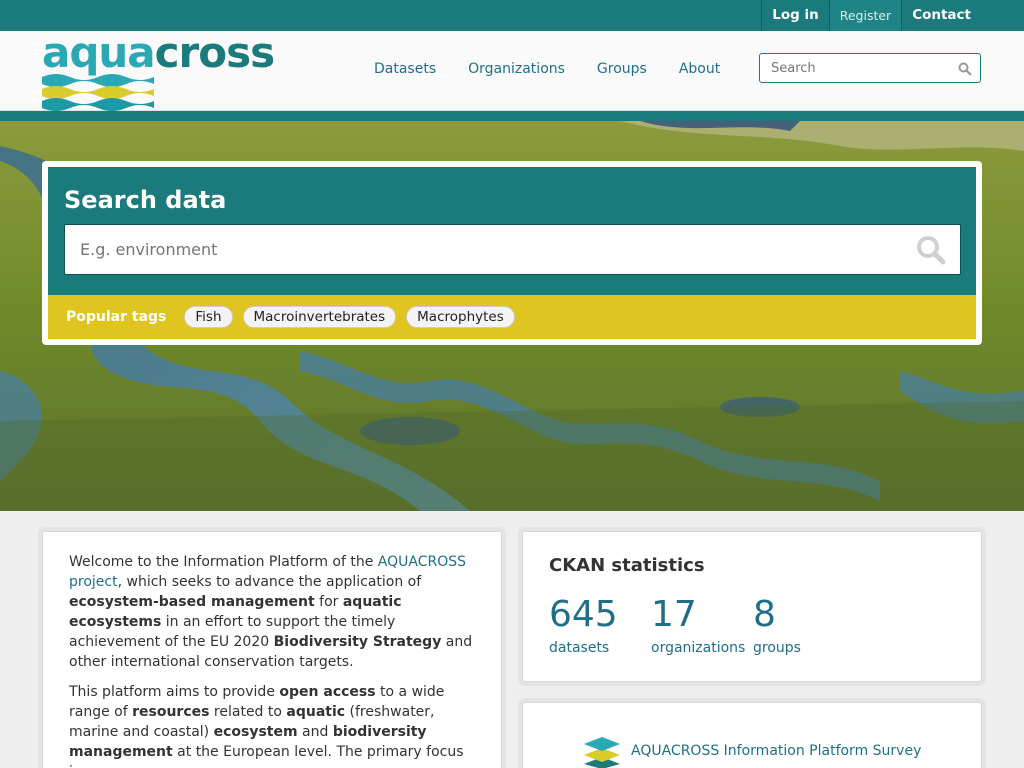  Describe the element at coordinates (174, 692) in the screenshot. I see `intro-text: This platform aims to provide` at that location.